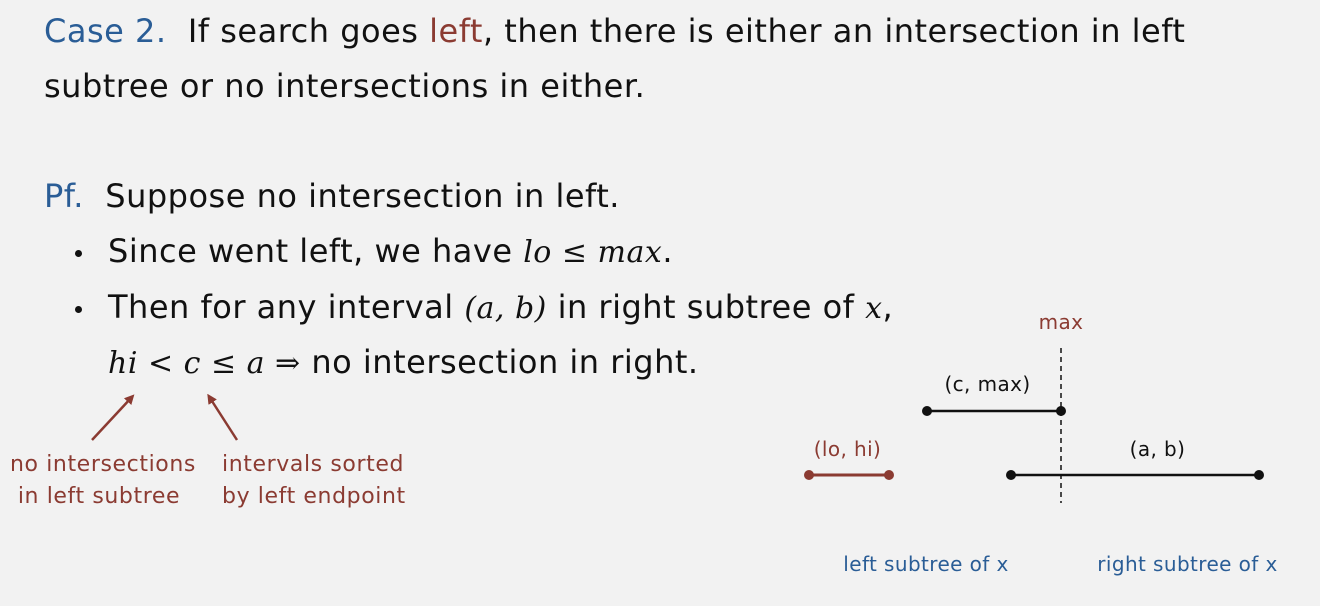 Image resolution: width=1320 pixels, height=606 pixels. Describe the element at coordinates (1187, 564) in the screenshot. I see `right-subtree-label: right subtree of x` at that location.